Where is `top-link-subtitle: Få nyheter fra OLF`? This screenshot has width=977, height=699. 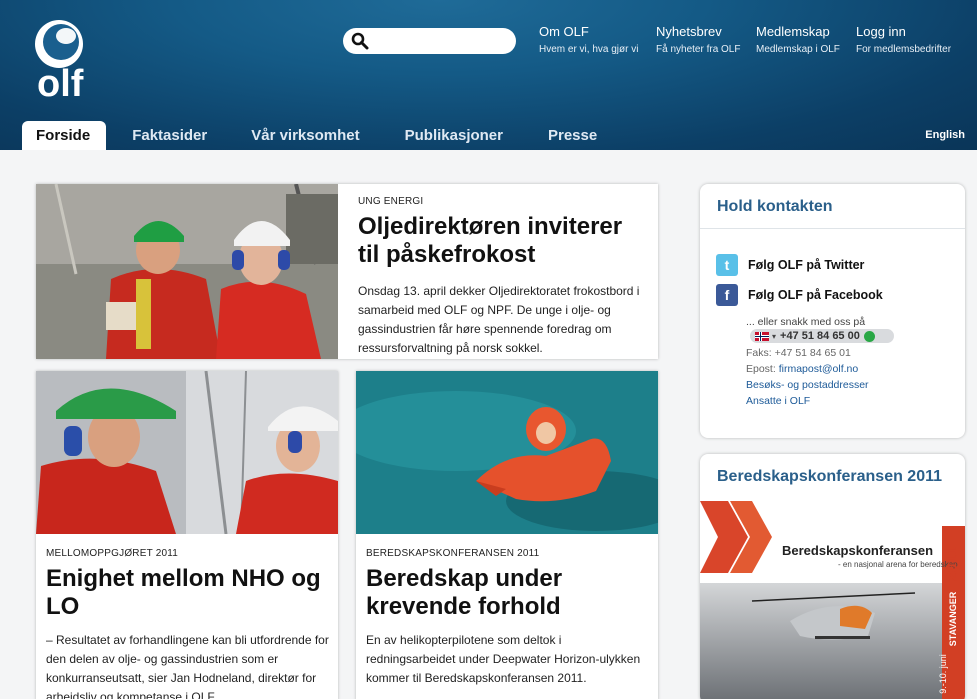 top-link-subtitle: Få nyheter fra OLF is located at coordinates (698, 49).